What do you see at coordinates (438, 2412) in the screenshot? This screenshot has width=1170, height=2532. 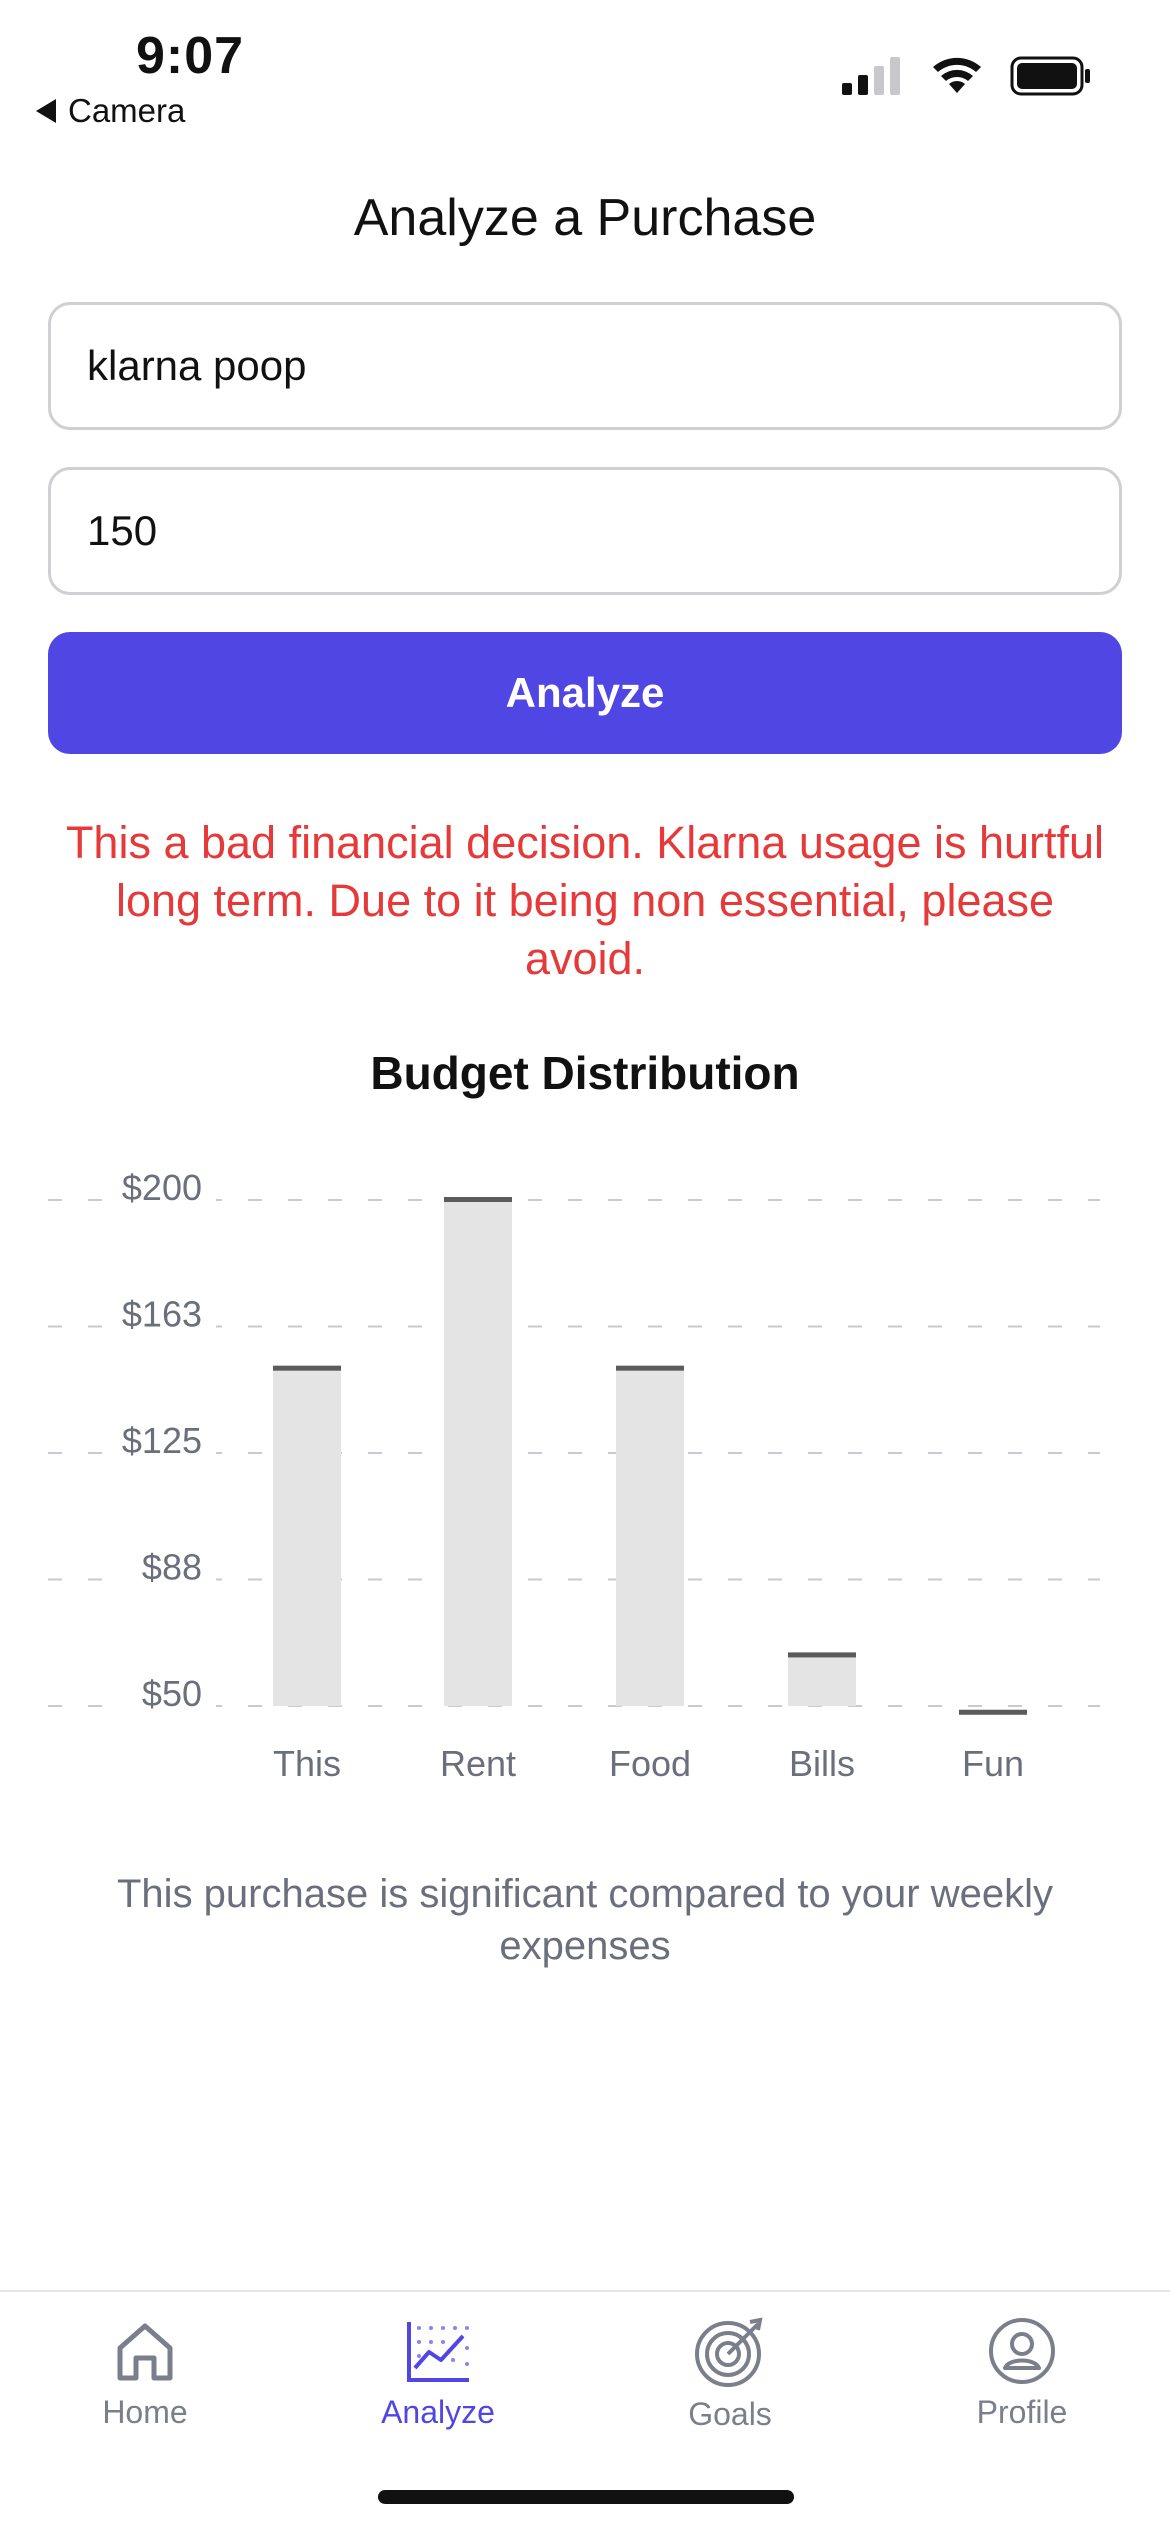 I see `tab-analyze-label: Analyze` at bounding box center [438, 2412].